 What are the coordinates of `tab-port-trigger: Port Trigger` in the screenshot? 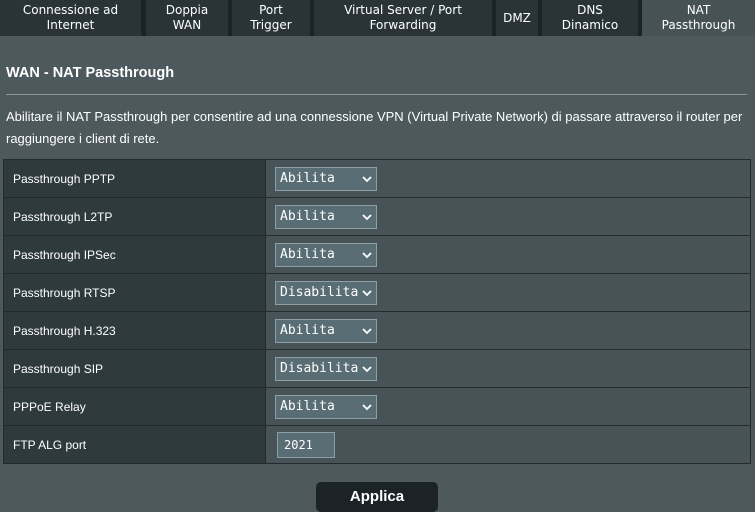 It's located at (271, 18).